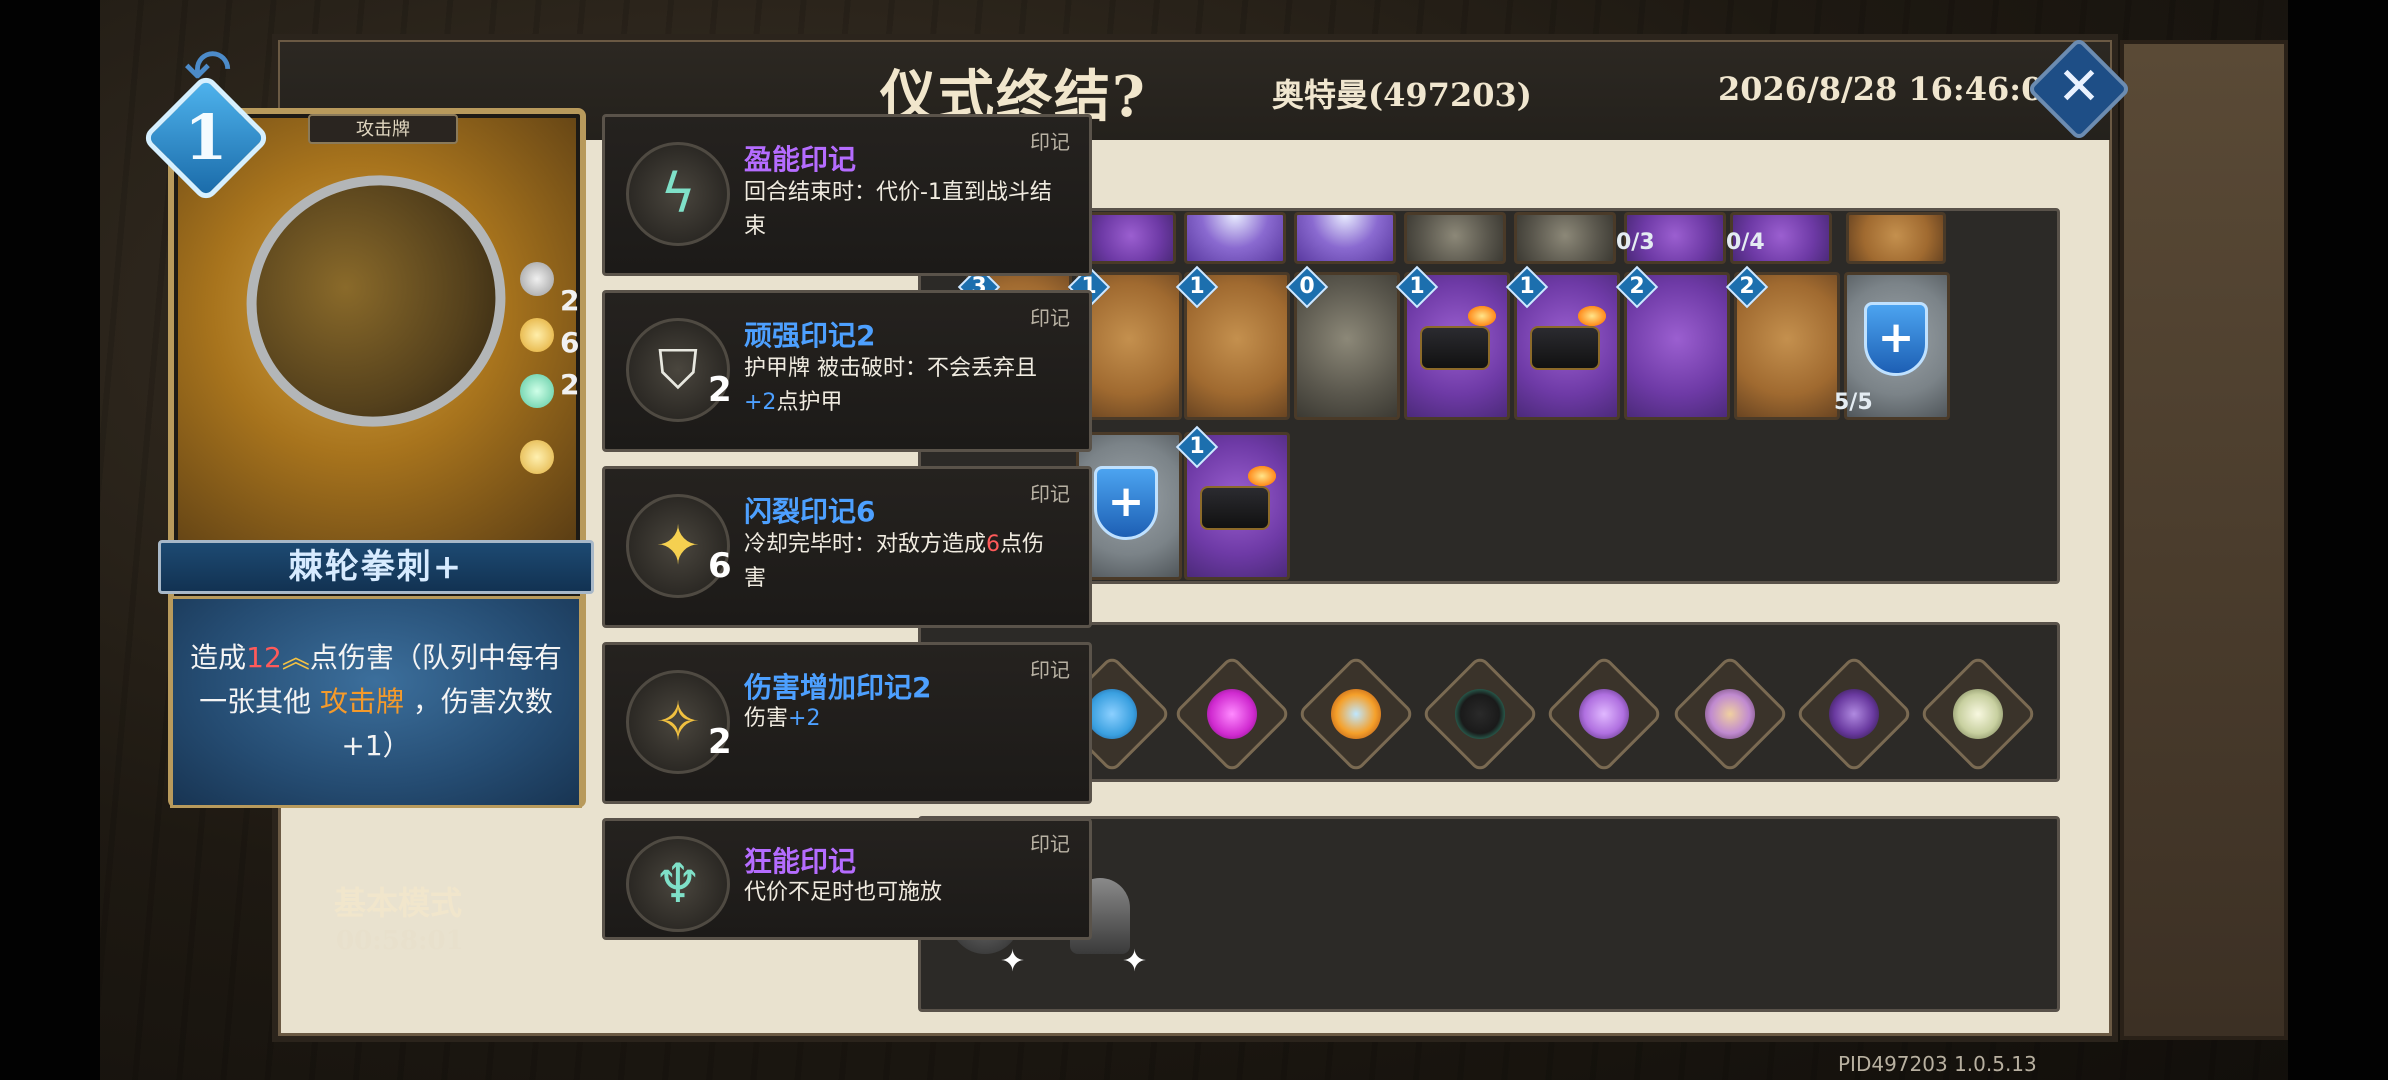  I want to click on left-bezel, so click(50, 540).